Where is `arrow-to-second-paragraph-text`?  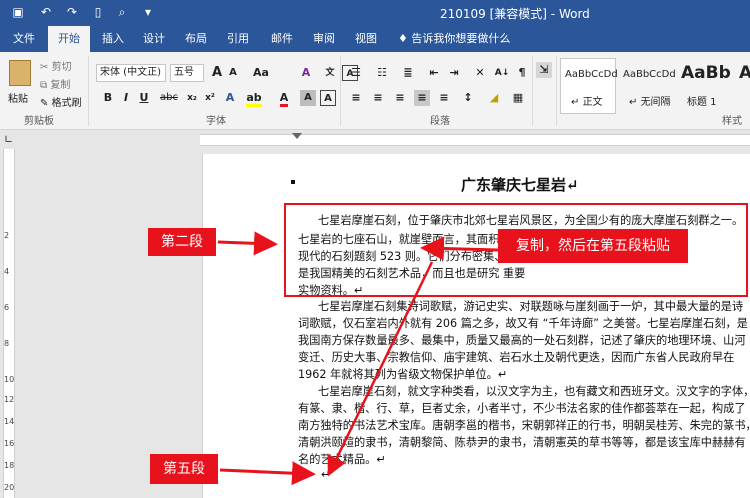 arrow-to-second-paragraph-text is located at coordinates (459, 248).